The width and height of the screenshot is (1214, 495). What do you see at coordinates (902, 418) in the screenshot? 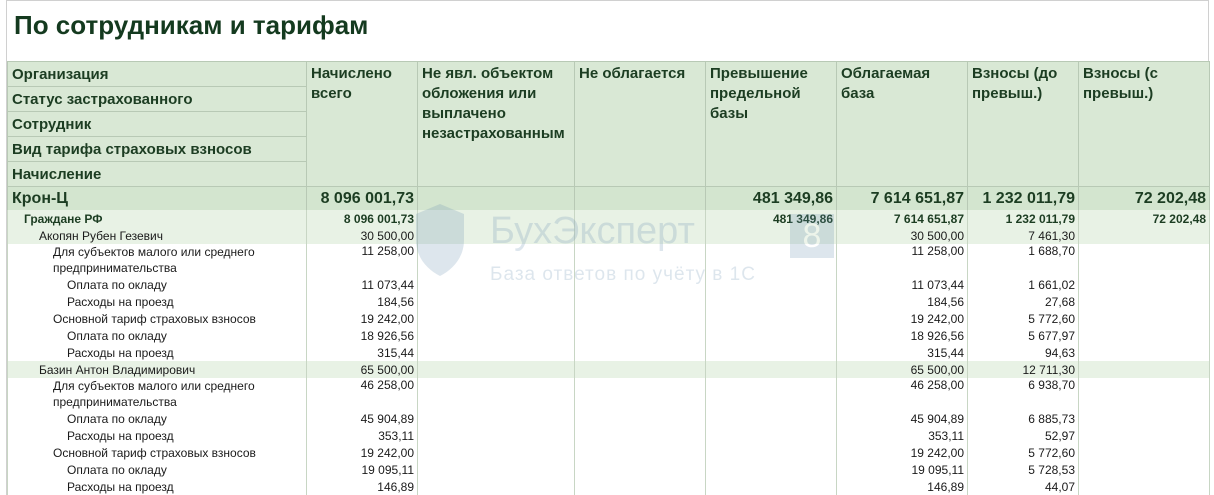
I see `cell-taxable-base: 45 904,89` at bounding box center [902, 418].